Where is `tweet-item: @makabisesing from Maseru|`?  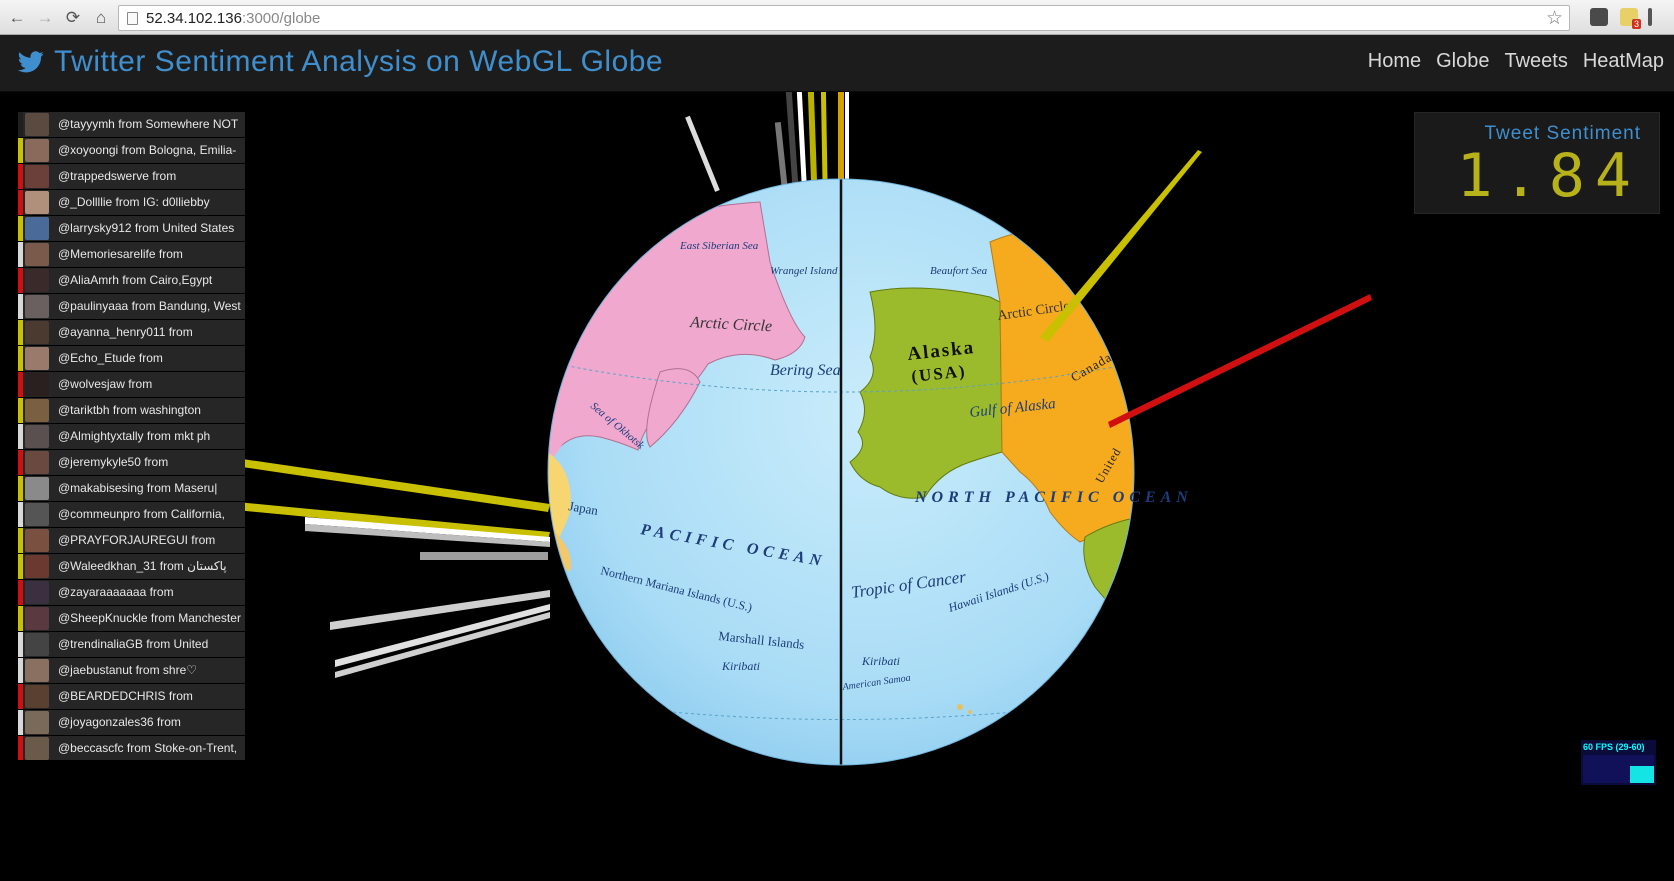
tweet-item: @makabisesing from Maseru| is located at coordinates (131, 489).